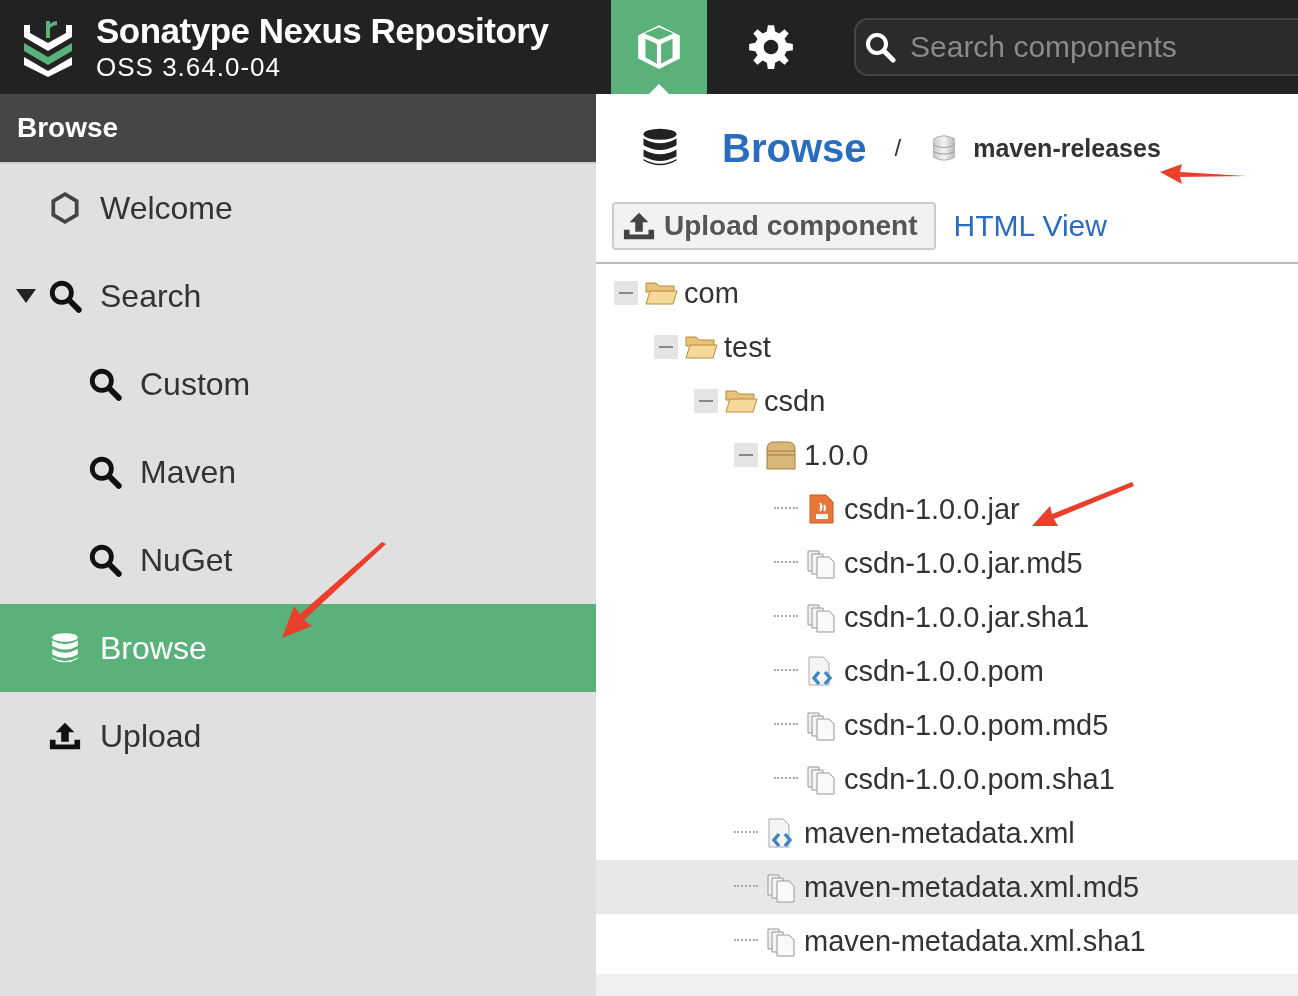 Image resolution: width=1298 pixels, height=996 pixels. Describe the element at coordinates (298, 129) in the screenshot. I see `sidebar-header: Browse` at that location.